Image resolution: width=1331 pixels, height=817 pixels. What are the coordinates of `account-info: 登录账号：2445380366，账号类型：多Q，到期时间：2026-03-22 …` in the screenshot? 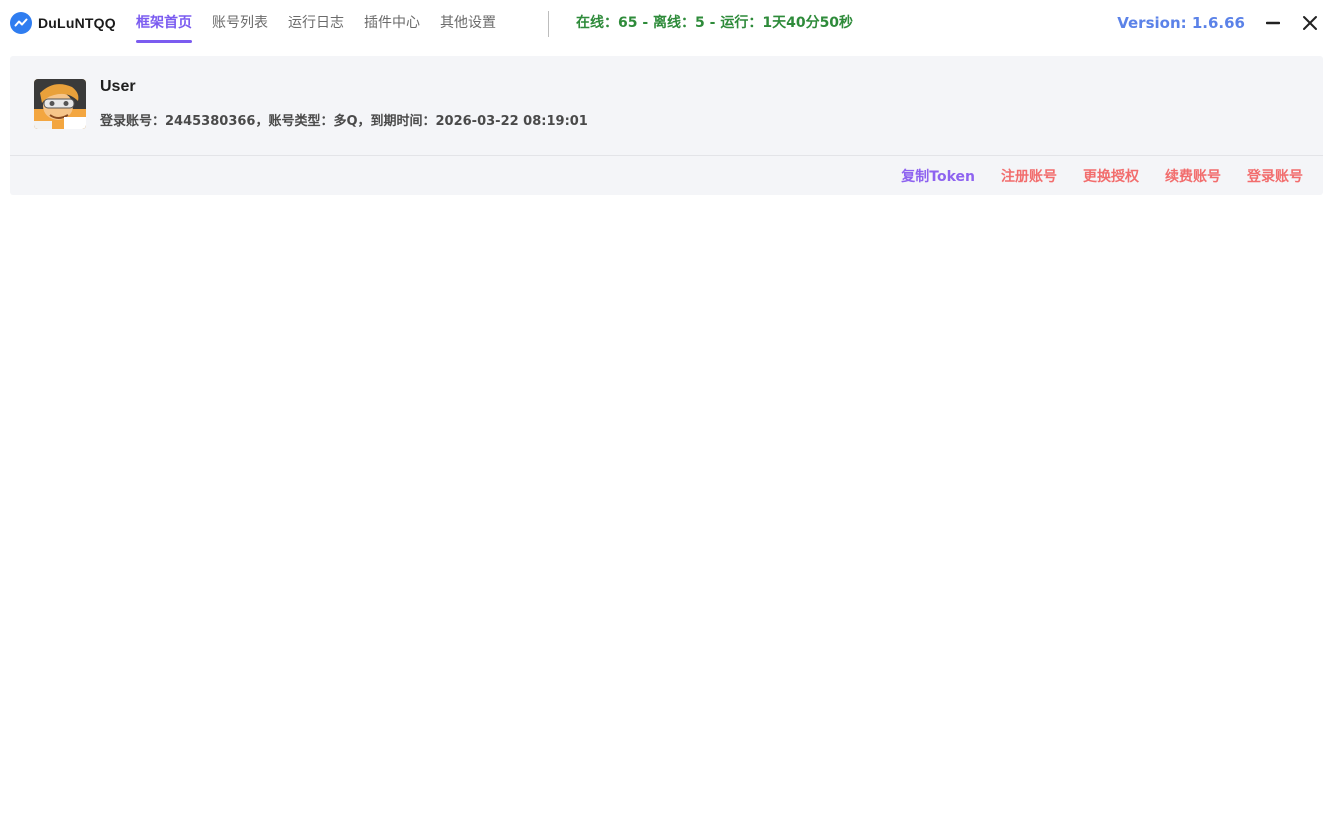 It's located at (344, 121).